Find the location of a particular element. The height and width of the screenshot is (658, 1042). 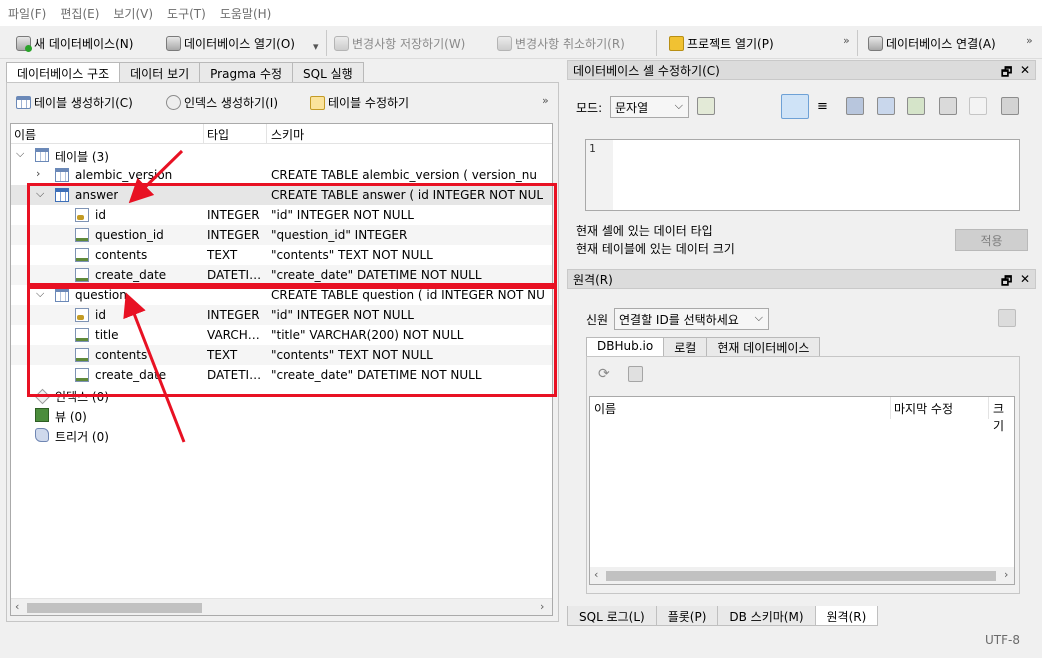

attach-database-button: 데이터베이스 연결(A) is located at coordinates (932, 43).